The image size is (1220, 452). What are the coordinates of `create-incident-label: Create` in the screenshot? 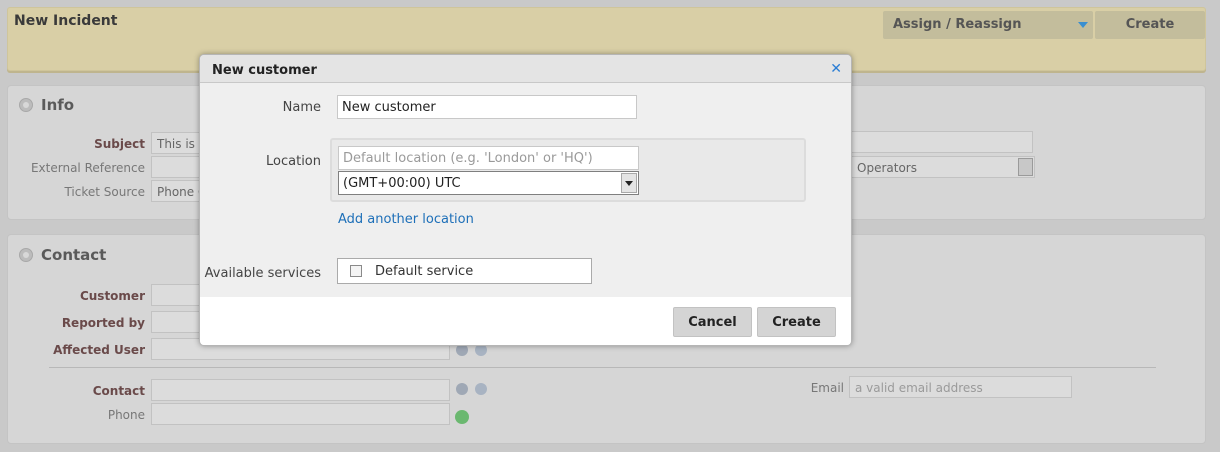 It's located at (1150, 24).